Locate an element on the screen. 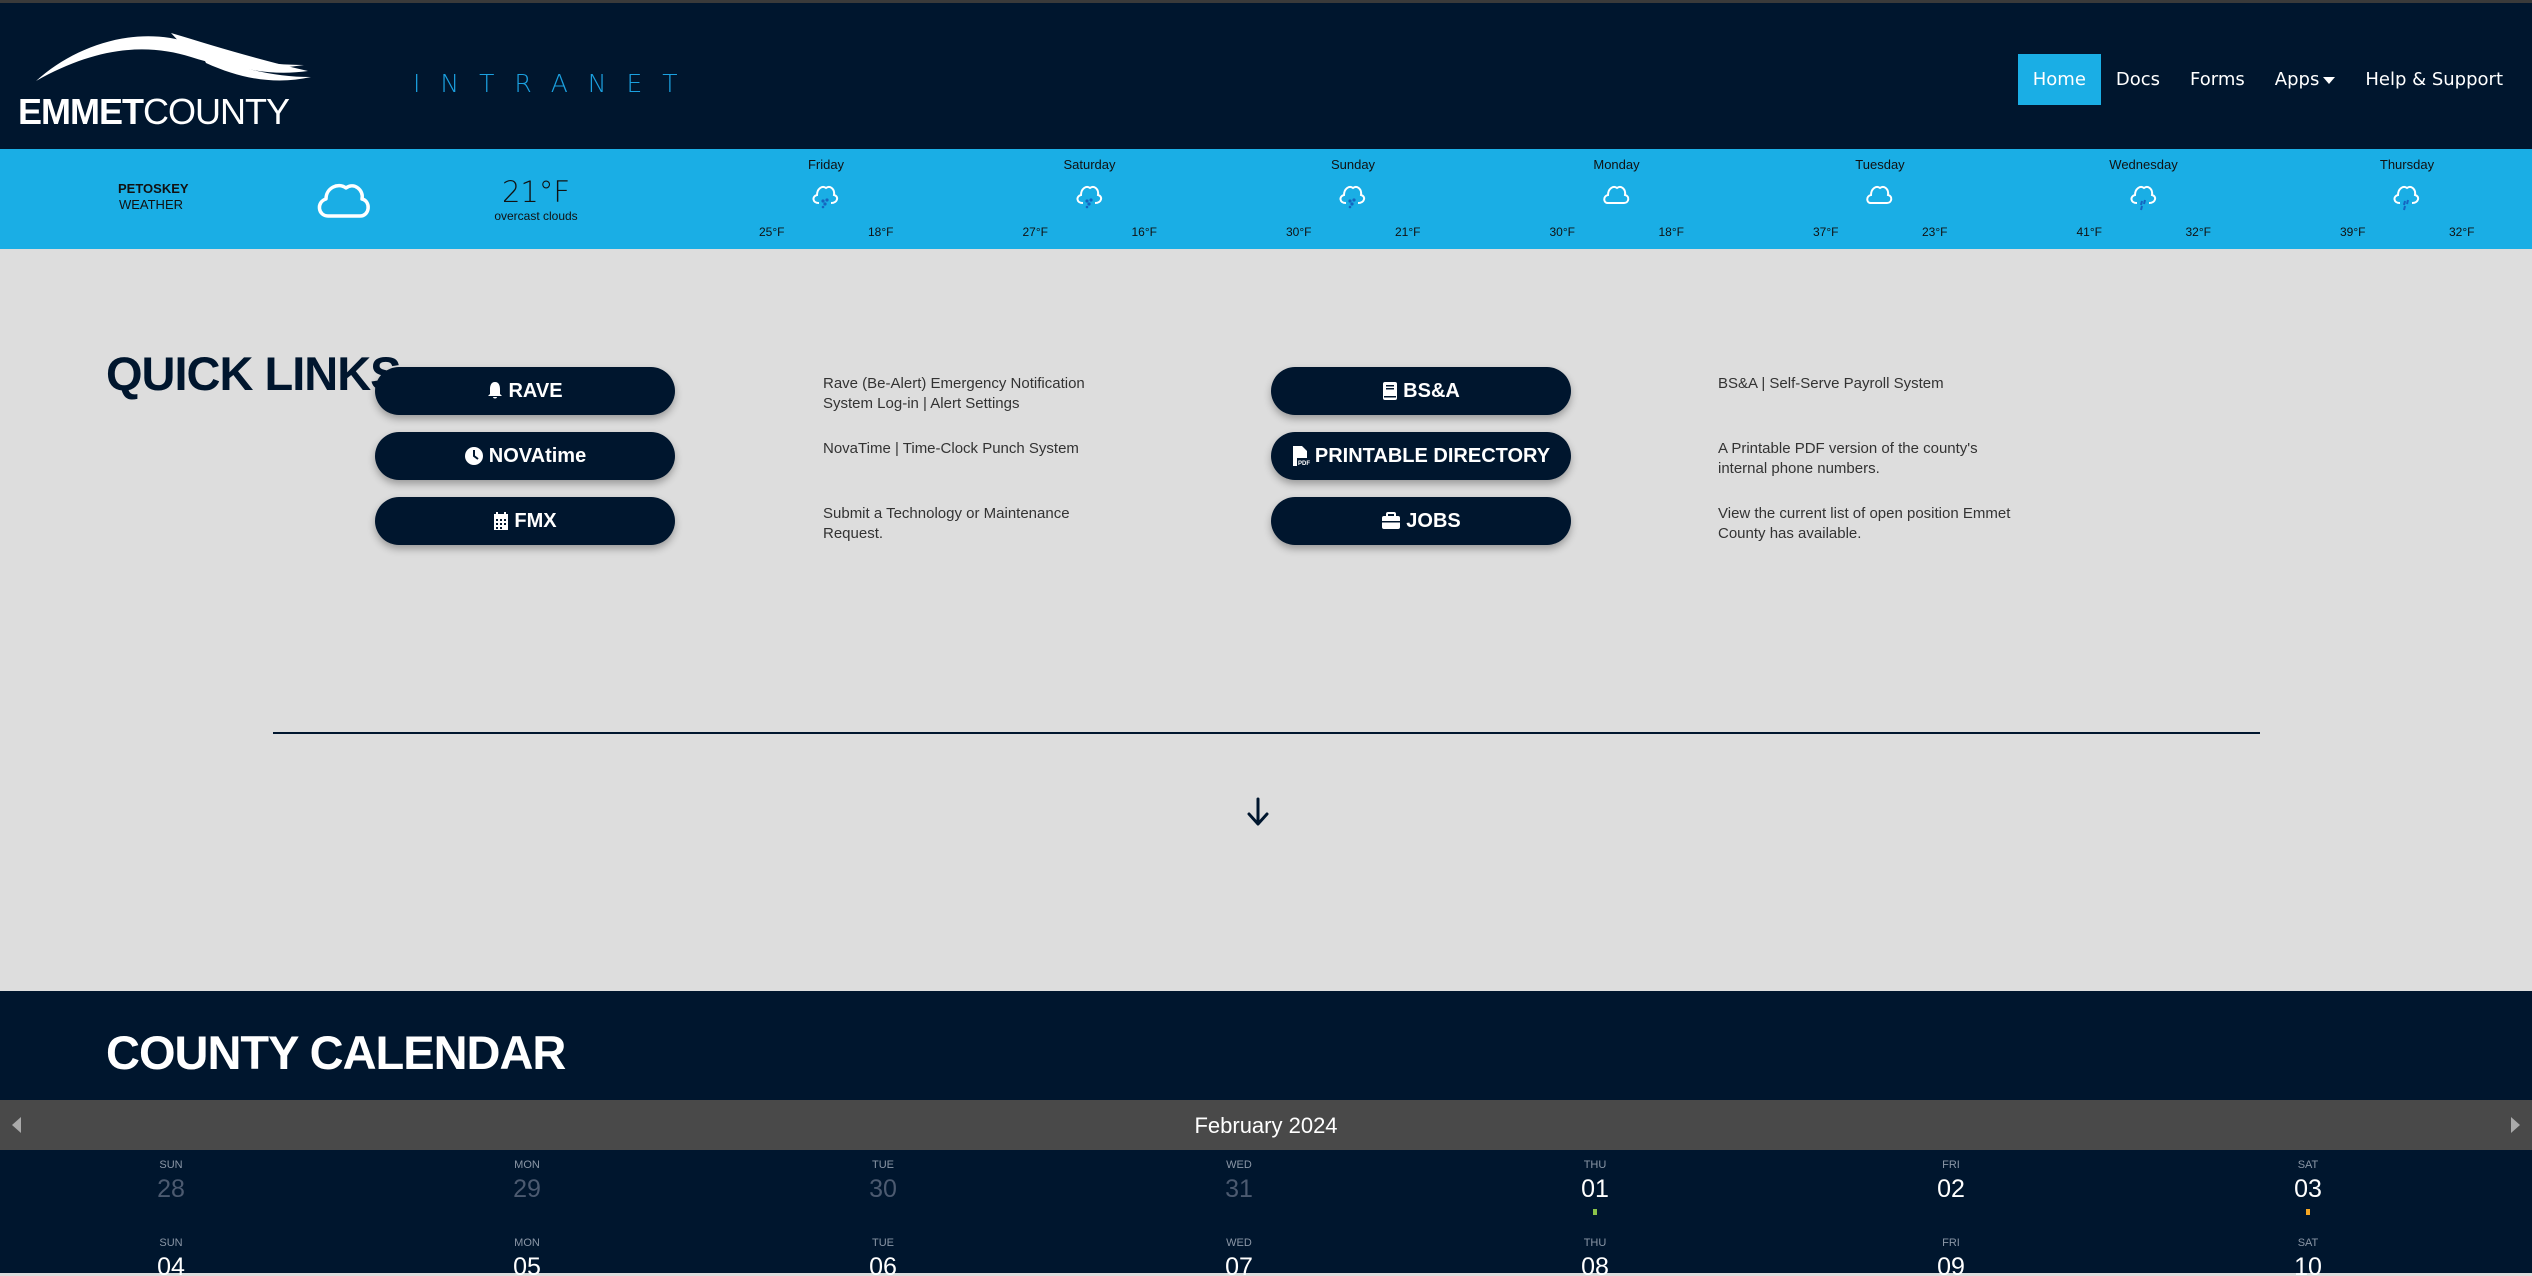  event-indicator is located at coordinates (1595, 1212).